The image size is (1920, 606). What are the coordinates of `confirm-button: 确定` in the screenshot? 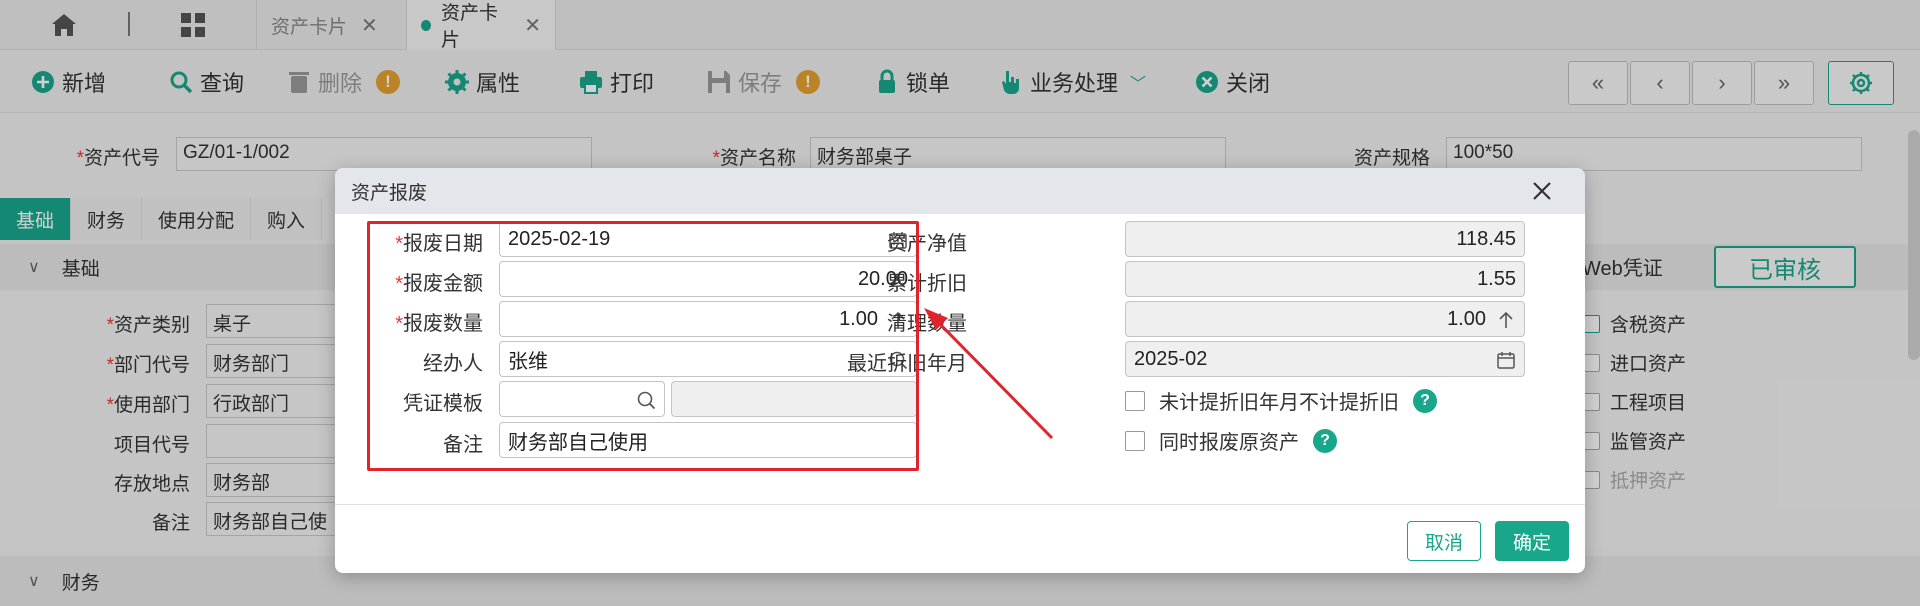 It's located at (1532, 541).